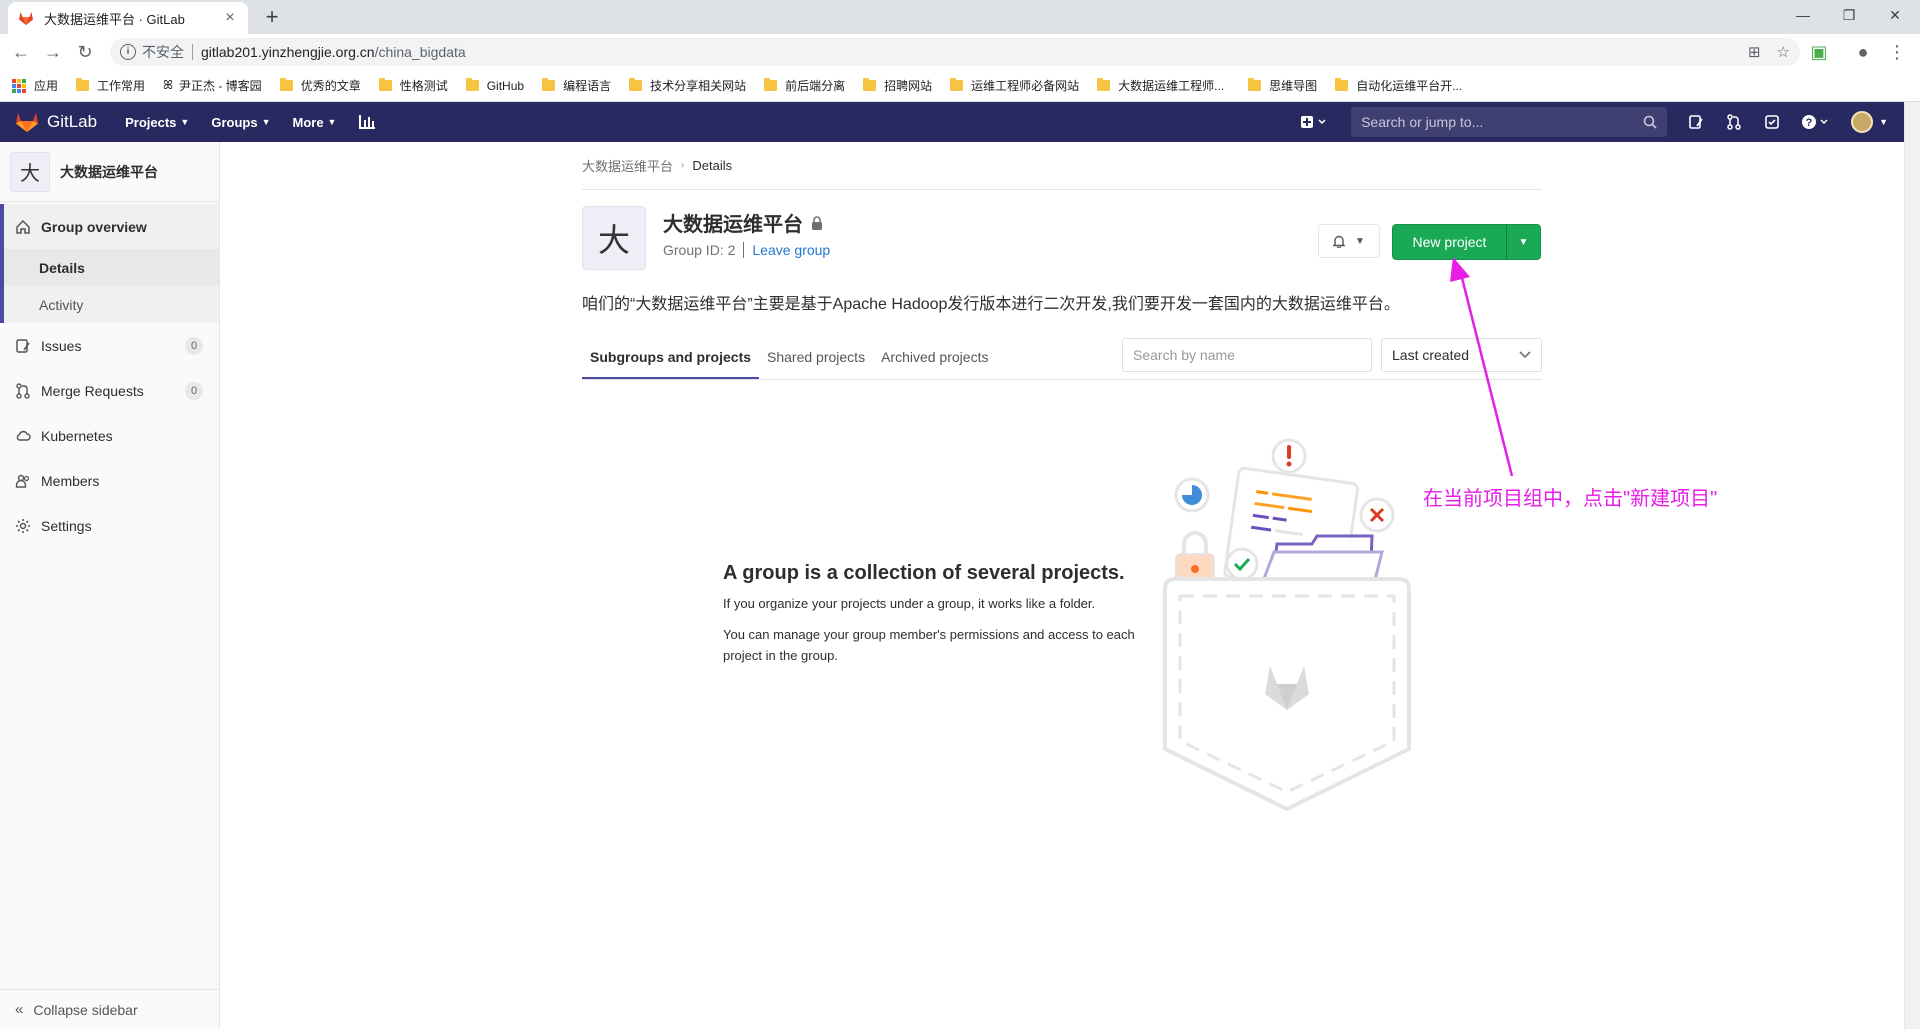  I want to click on sidebar-item-group-overview: Group overview, so click(111, 226).